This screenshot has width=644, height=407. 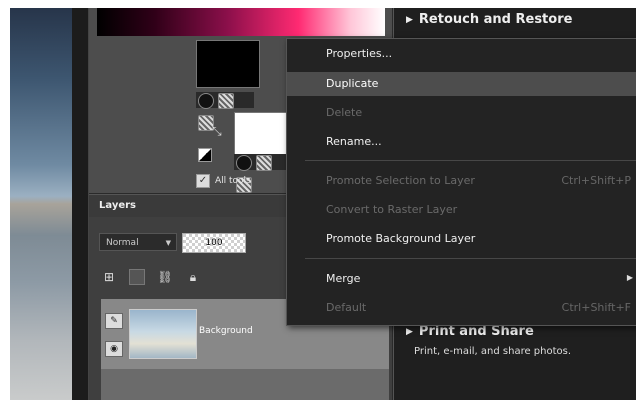 I want to click on layer-visibility-controls: ✎ ◉, so click(x=114, y=341).